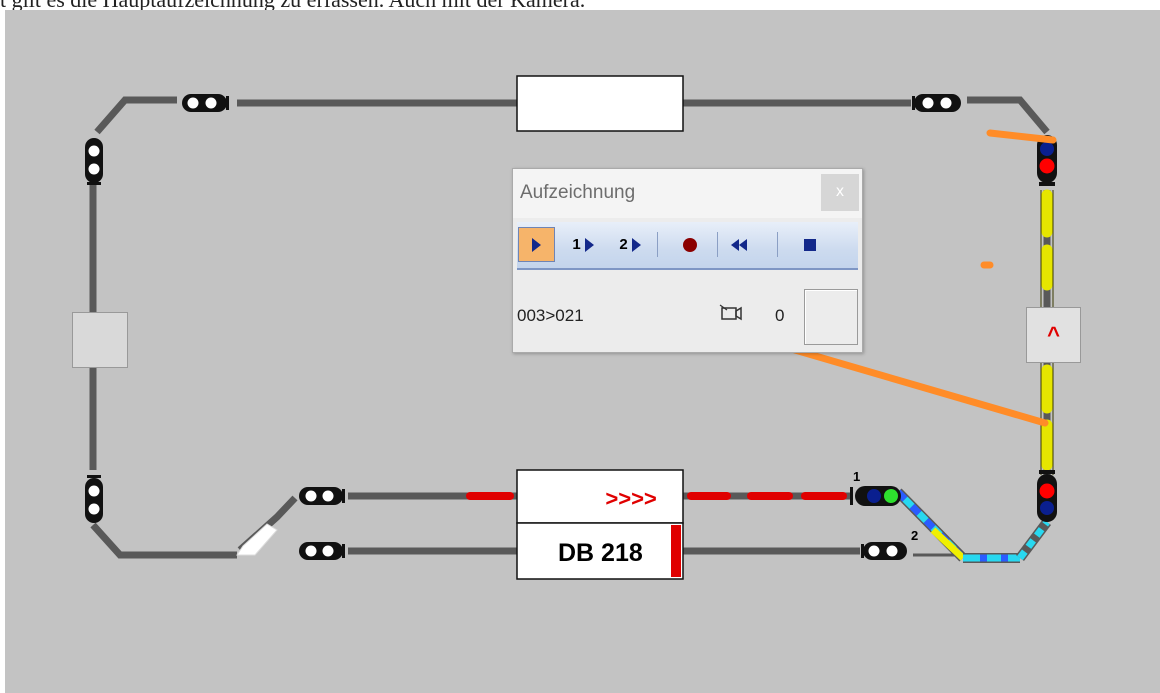  I want to click on track-bottom-left-corner, so click(163, 540).